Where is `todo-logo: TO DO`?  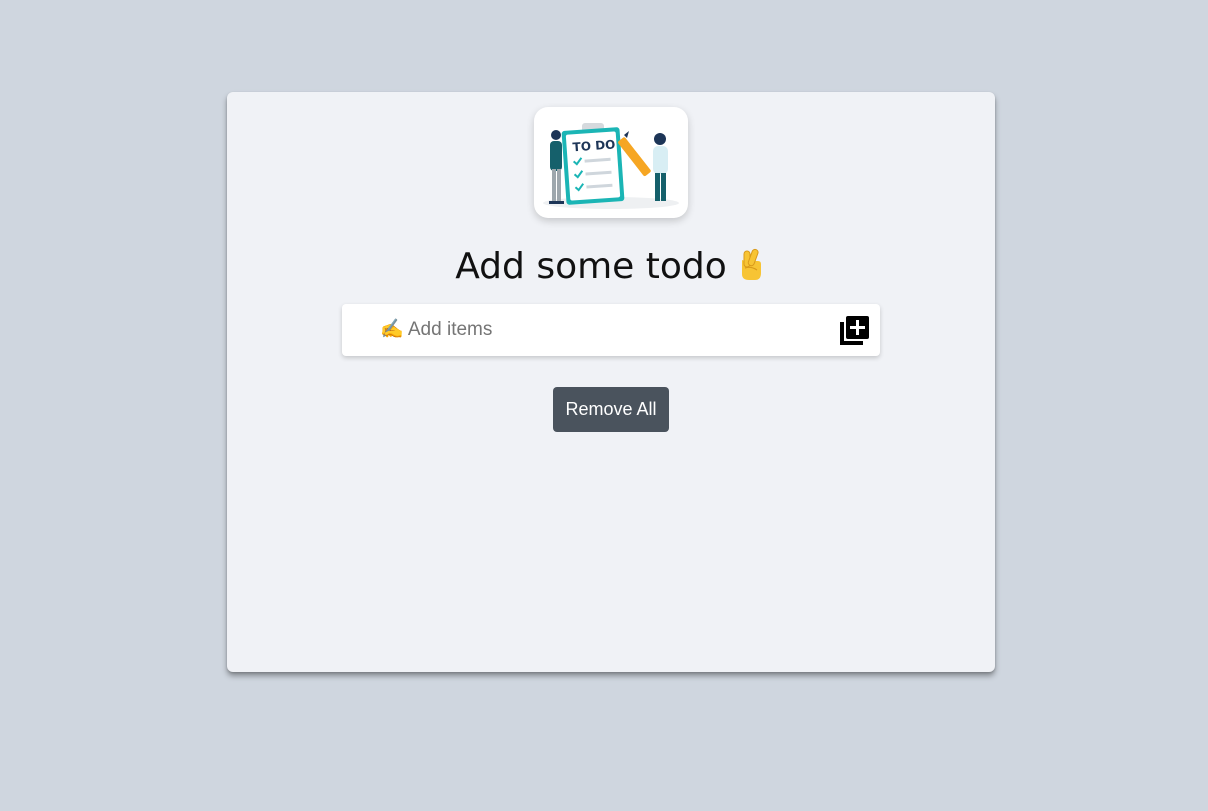
todo-logo: TO DO is located at coordinates (611, 162).